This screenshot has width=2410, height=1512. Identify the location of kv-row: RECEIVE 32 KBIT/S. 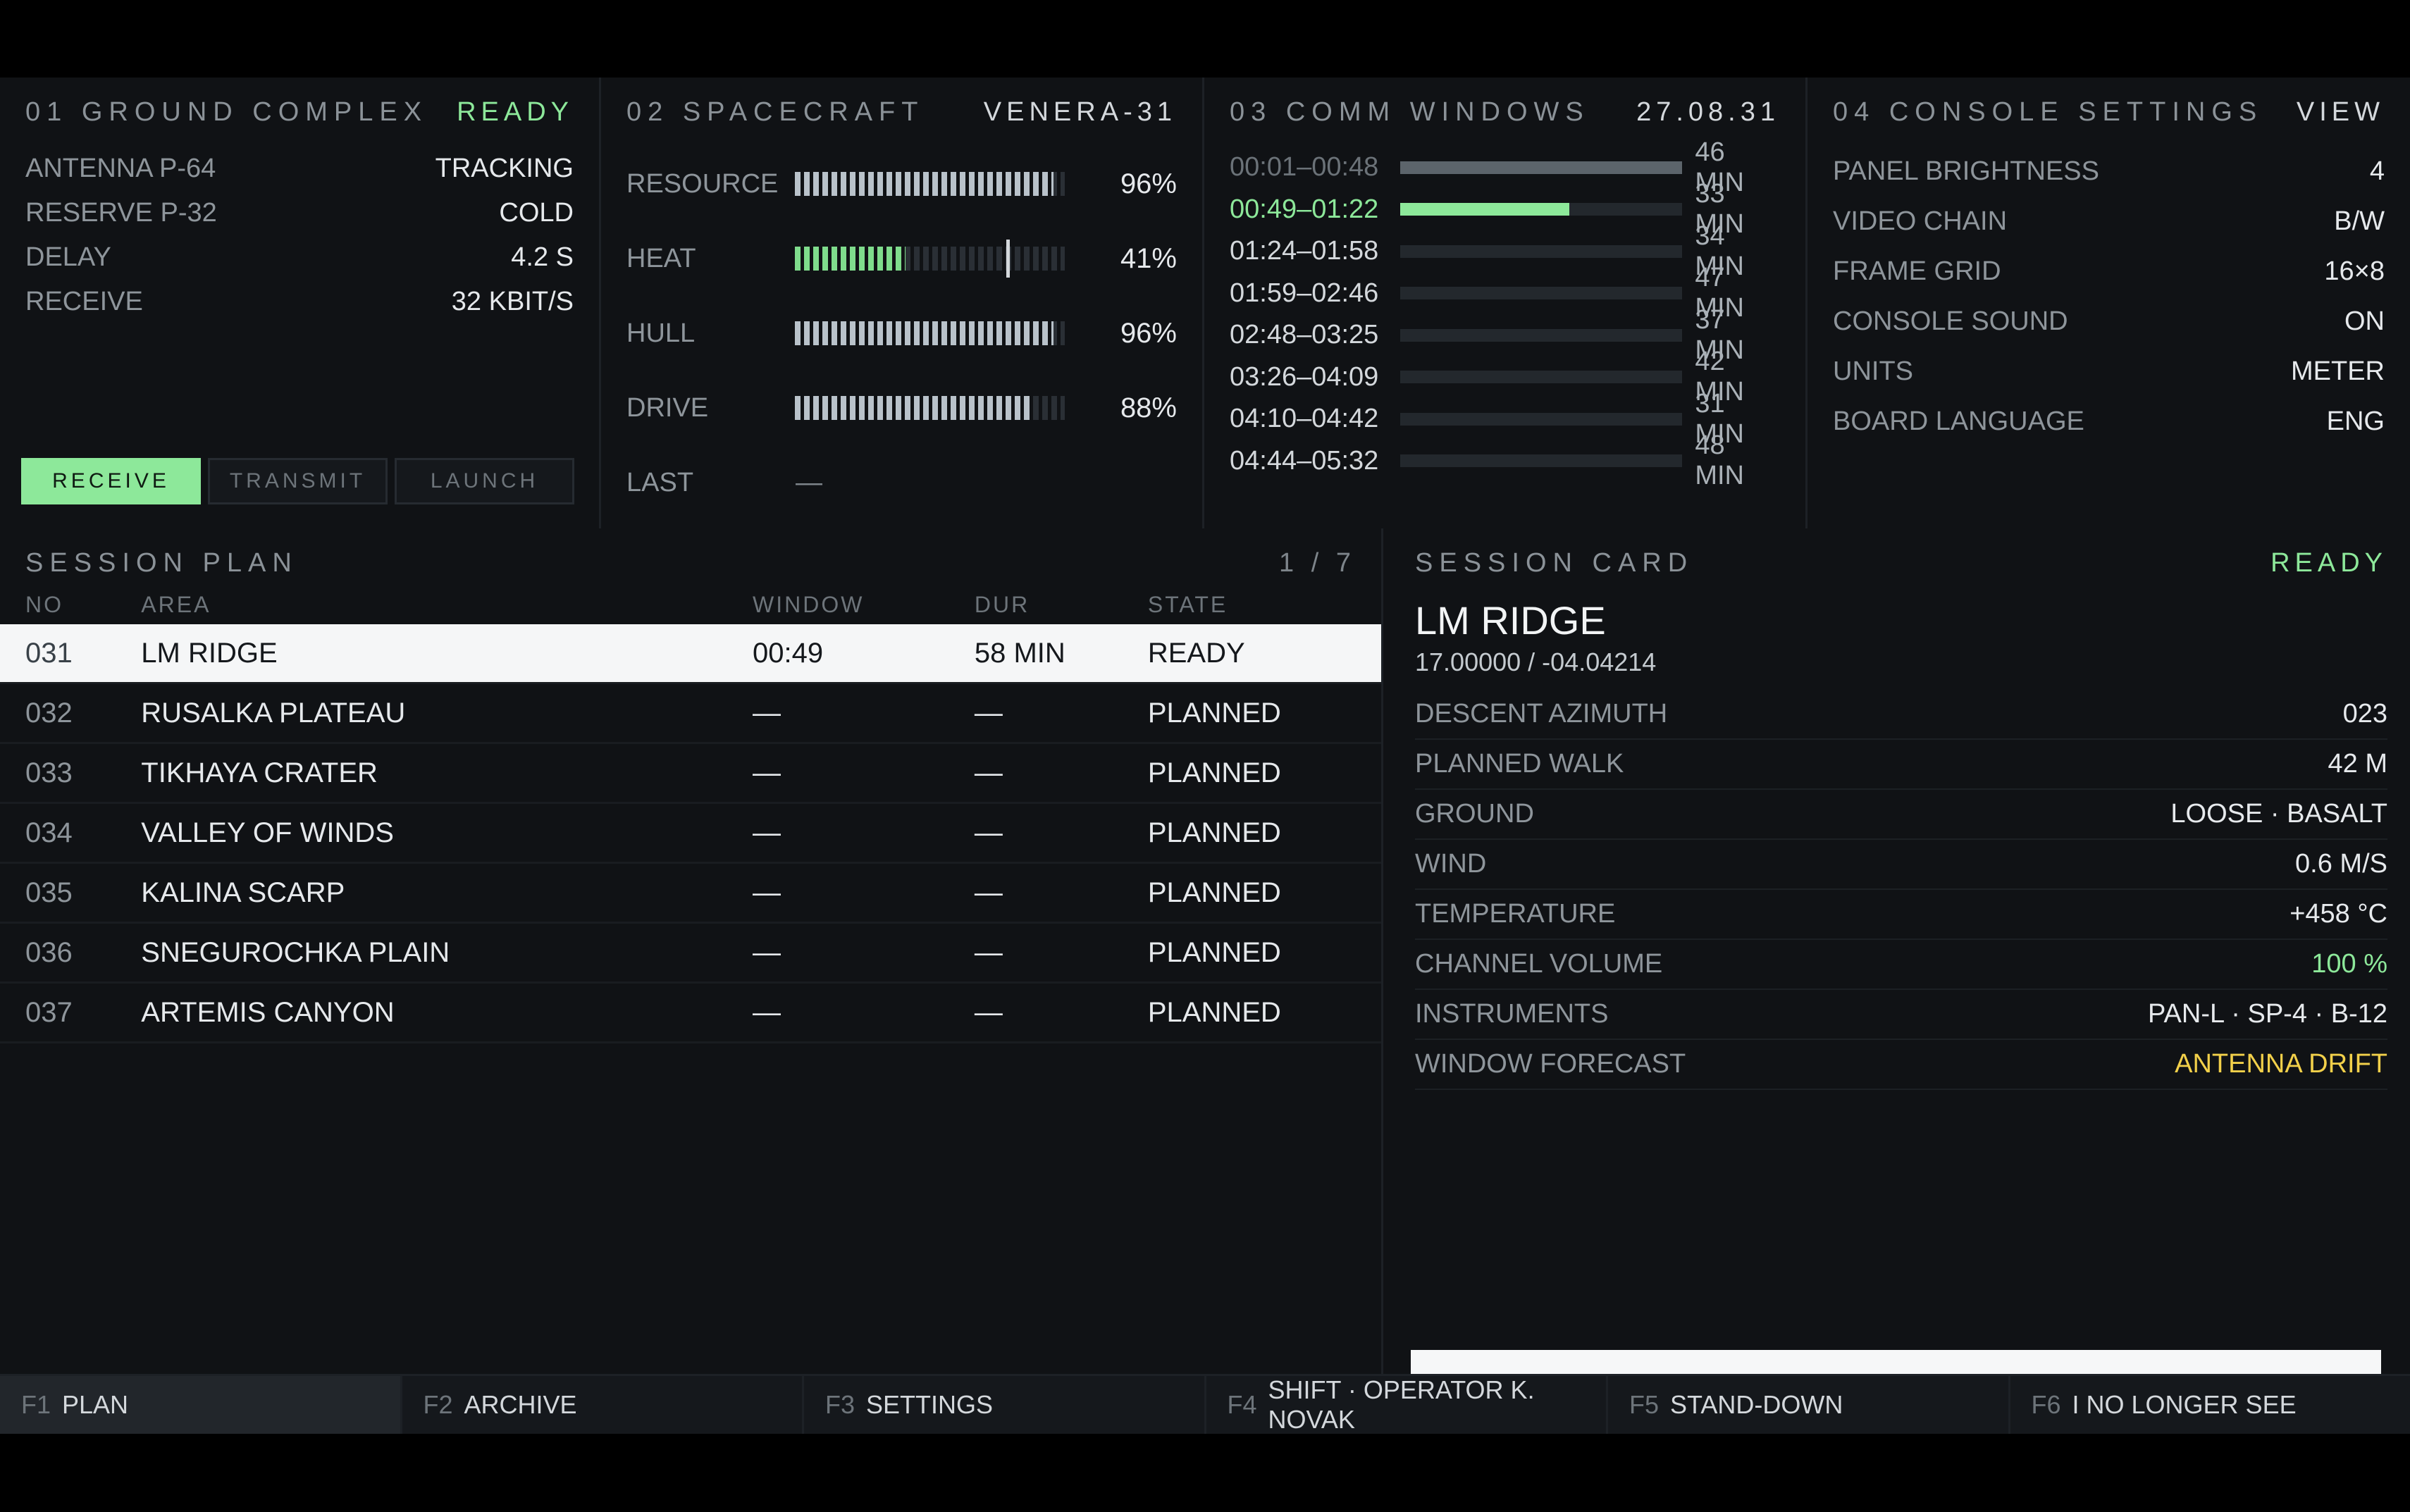
(300, 302).